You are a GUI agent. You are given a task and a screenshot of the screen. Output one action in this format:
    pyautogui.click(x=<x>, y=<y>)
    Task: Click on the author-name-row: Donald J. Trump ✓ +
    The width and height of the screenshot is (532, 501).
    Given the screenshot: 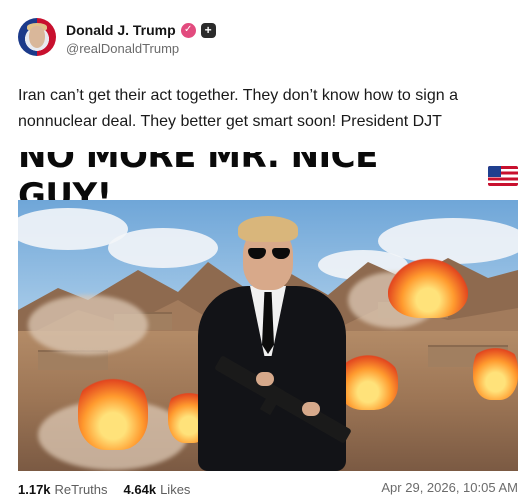 What is the action you would take?
    pyautogui.click(x=141, y=30)
    